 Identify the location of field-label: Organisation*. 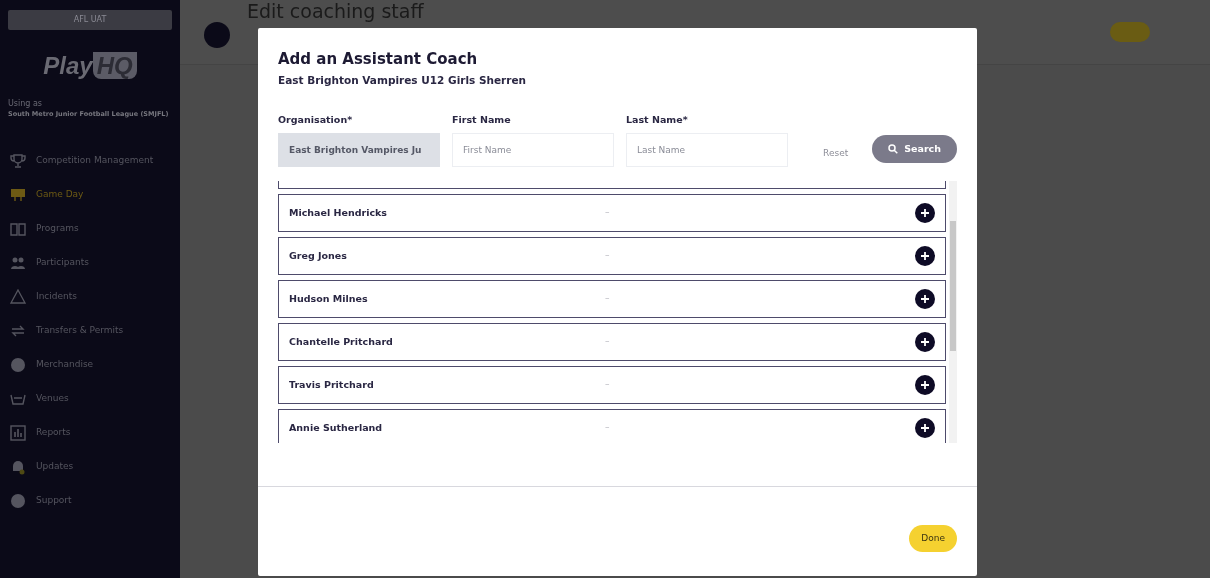
(316, 119).